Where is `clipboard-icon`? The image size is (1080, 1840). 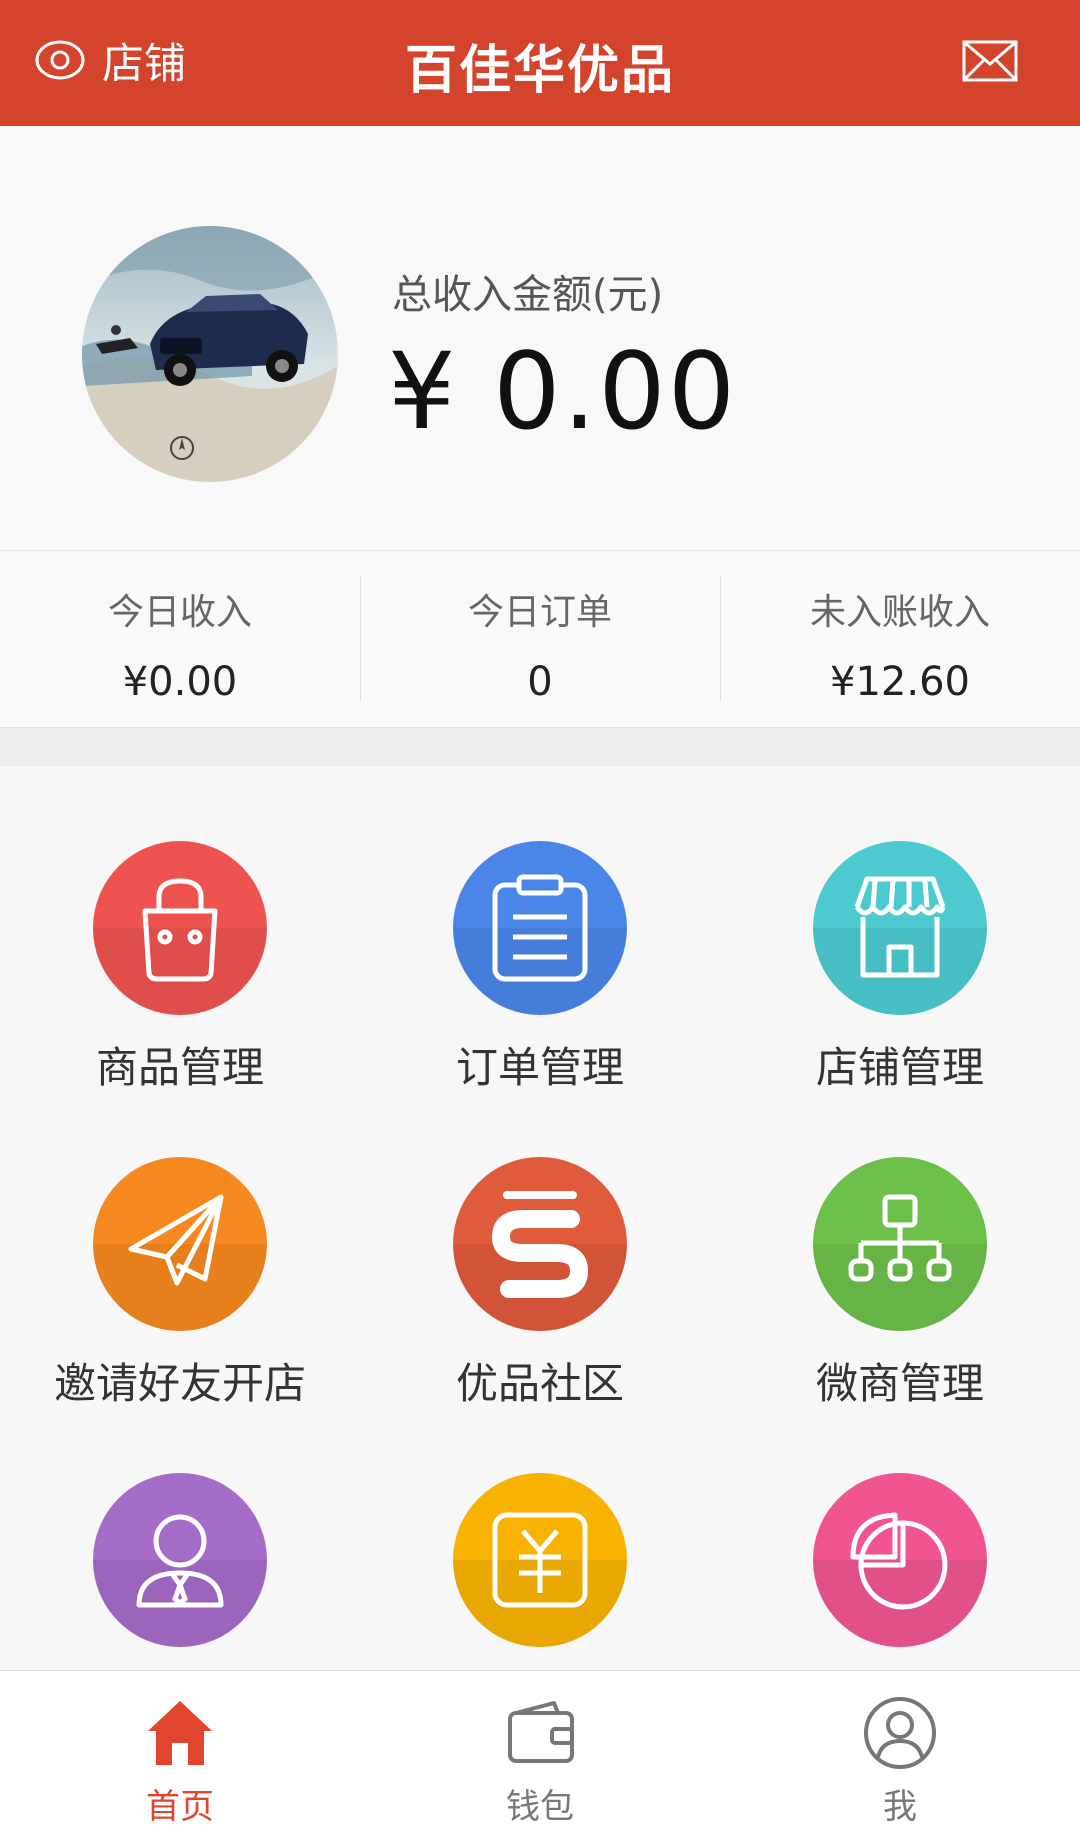
clipboard-icon is located at coordinates (540, 928).